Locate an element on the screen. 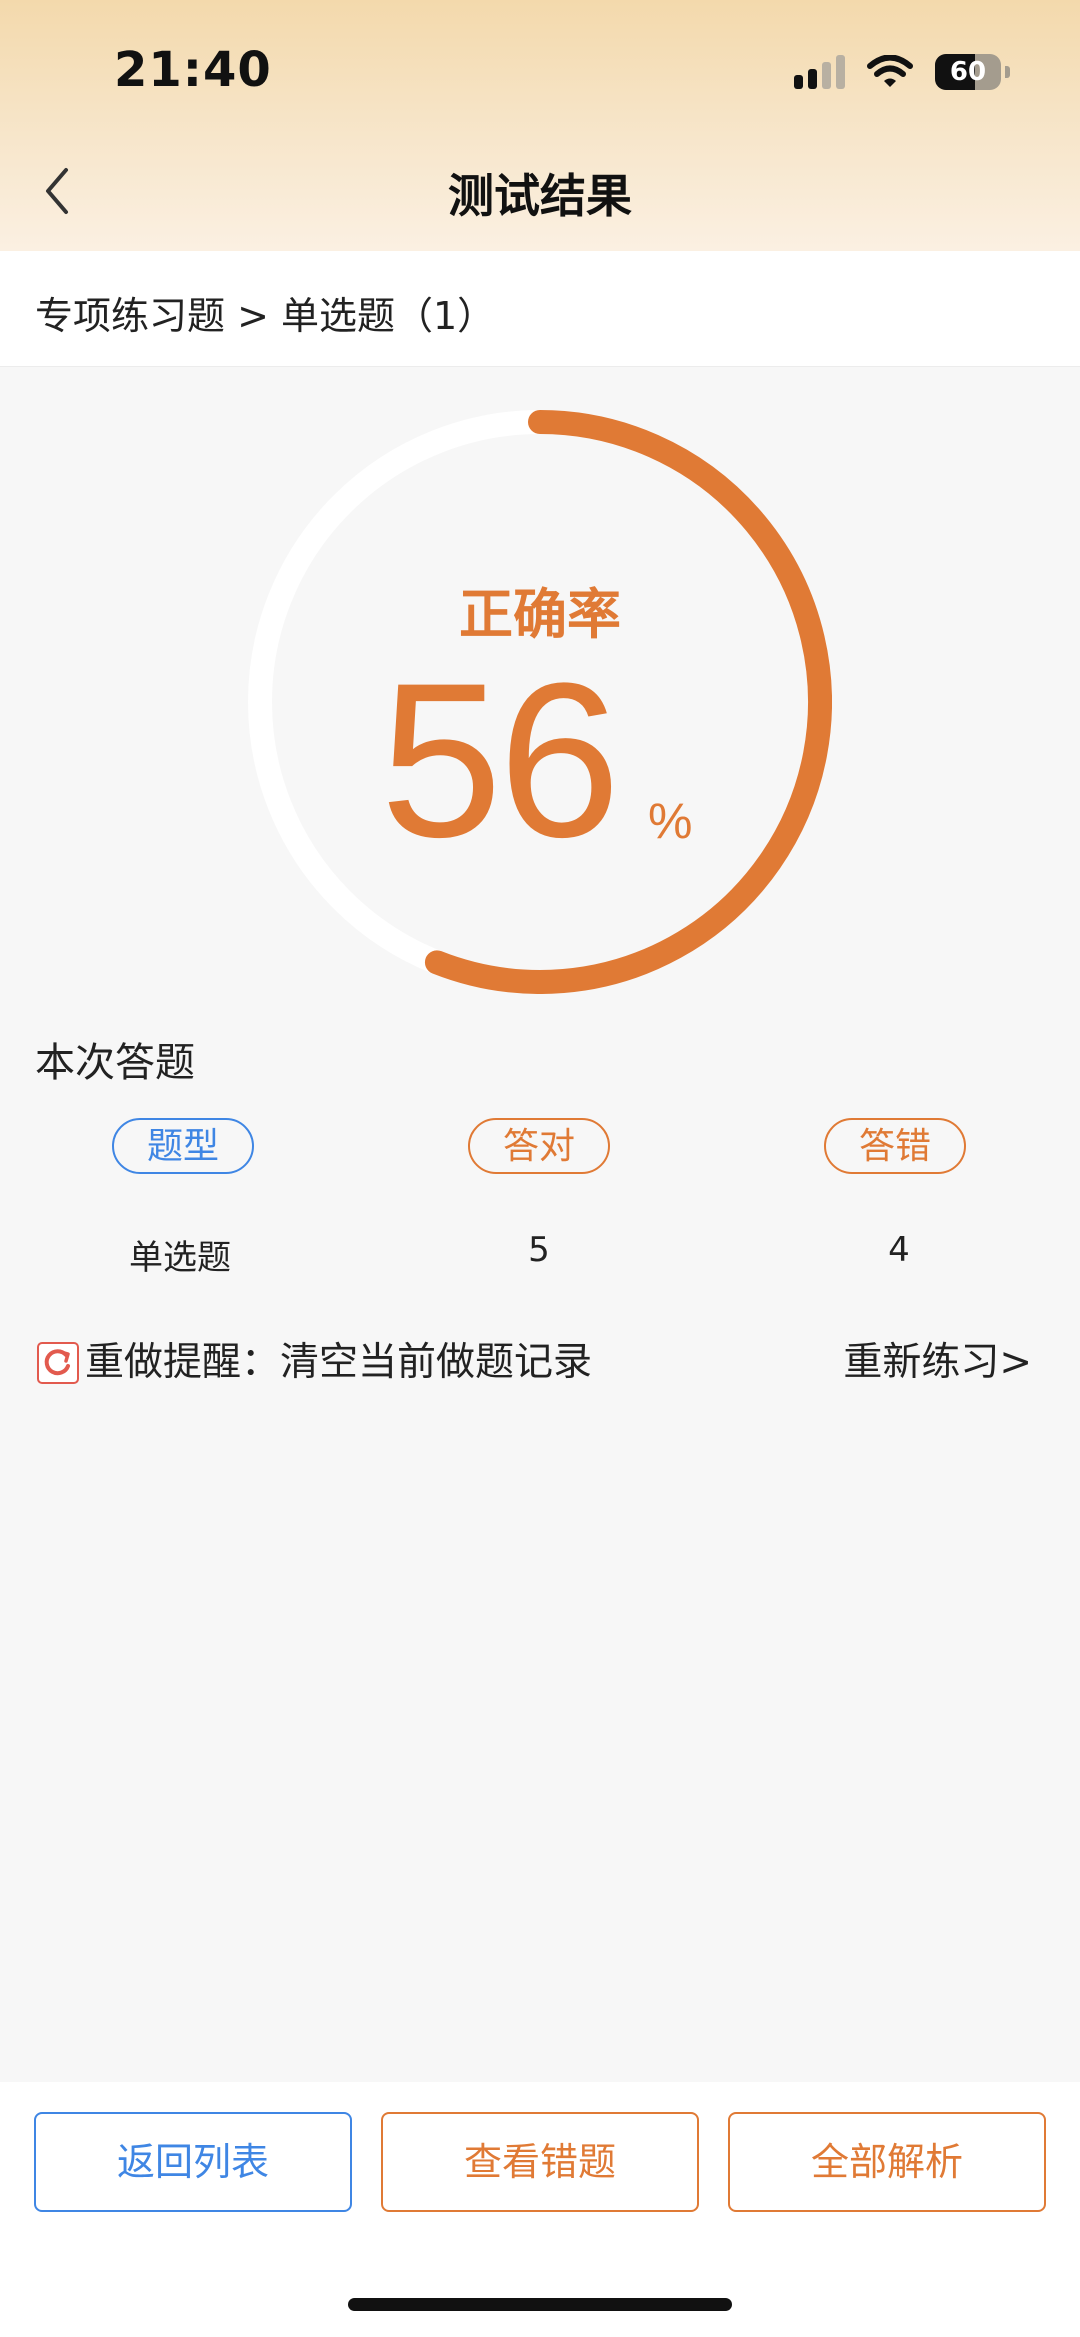 This screenshot has width=1080, height=2337. battery-tip is located at coordinates (1007, 72).